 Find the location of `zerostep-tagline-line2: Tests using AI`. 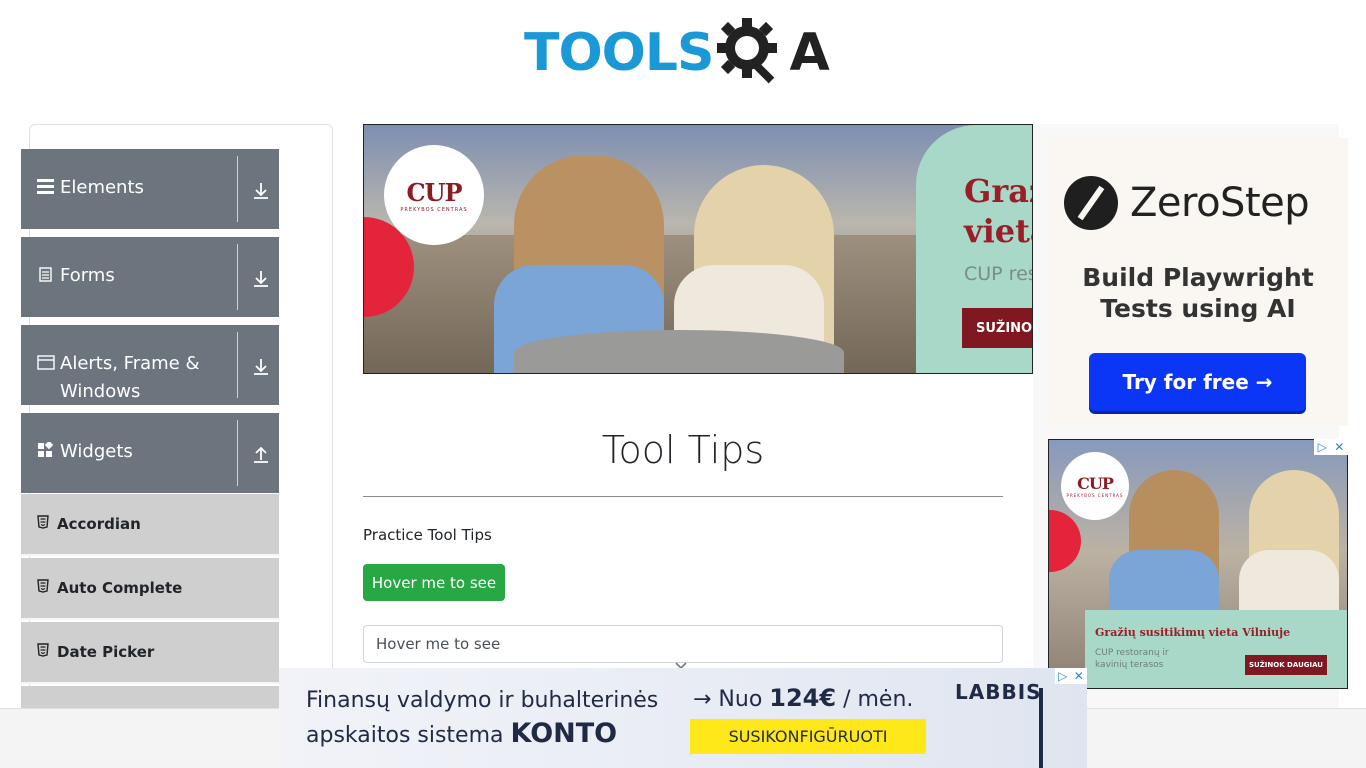

zerostep-tagline-line2: Tests using AI is located at coordinates (1198, 308).